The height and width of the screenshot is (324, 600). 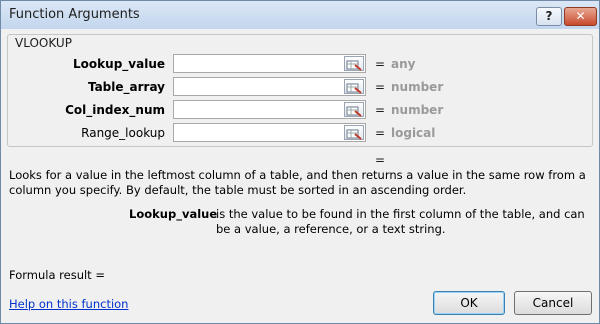 What do you see at coordinates (380, 133) in the screenshot?
I see `range-lookup-equals: =` at bounding box center [380, 133].